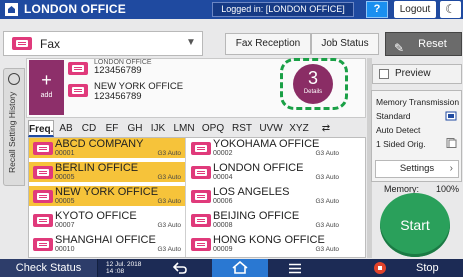 The height and width of the screenshot is (277, 463). Describe the element at coordinates (266, 144) in the screenshot. I see `entry-name: YOKOHAMA OFFICE` at that location.